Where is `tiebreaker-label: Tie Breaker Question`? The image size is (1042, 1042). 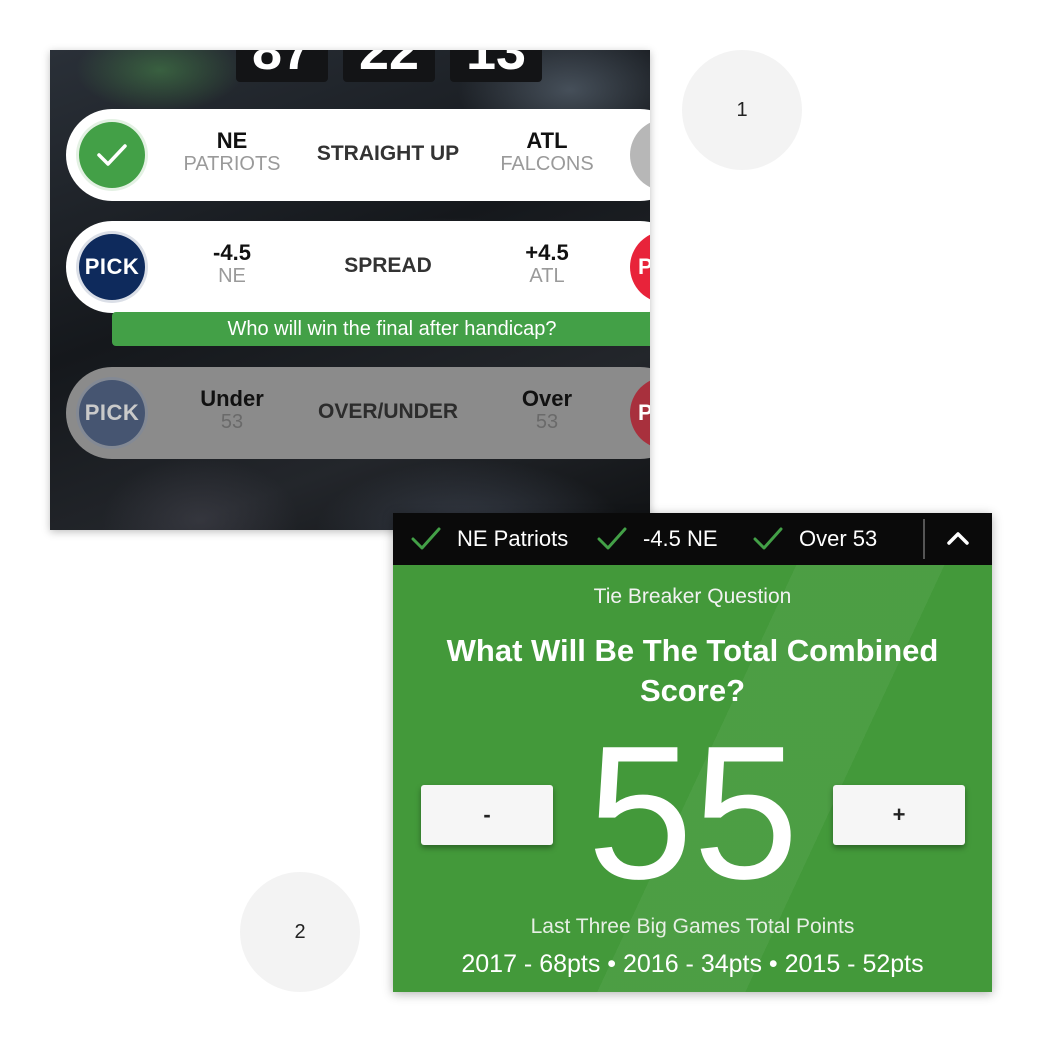
tiebreaker-label: Tie Breaker Question is located at coordinates (692, 596).